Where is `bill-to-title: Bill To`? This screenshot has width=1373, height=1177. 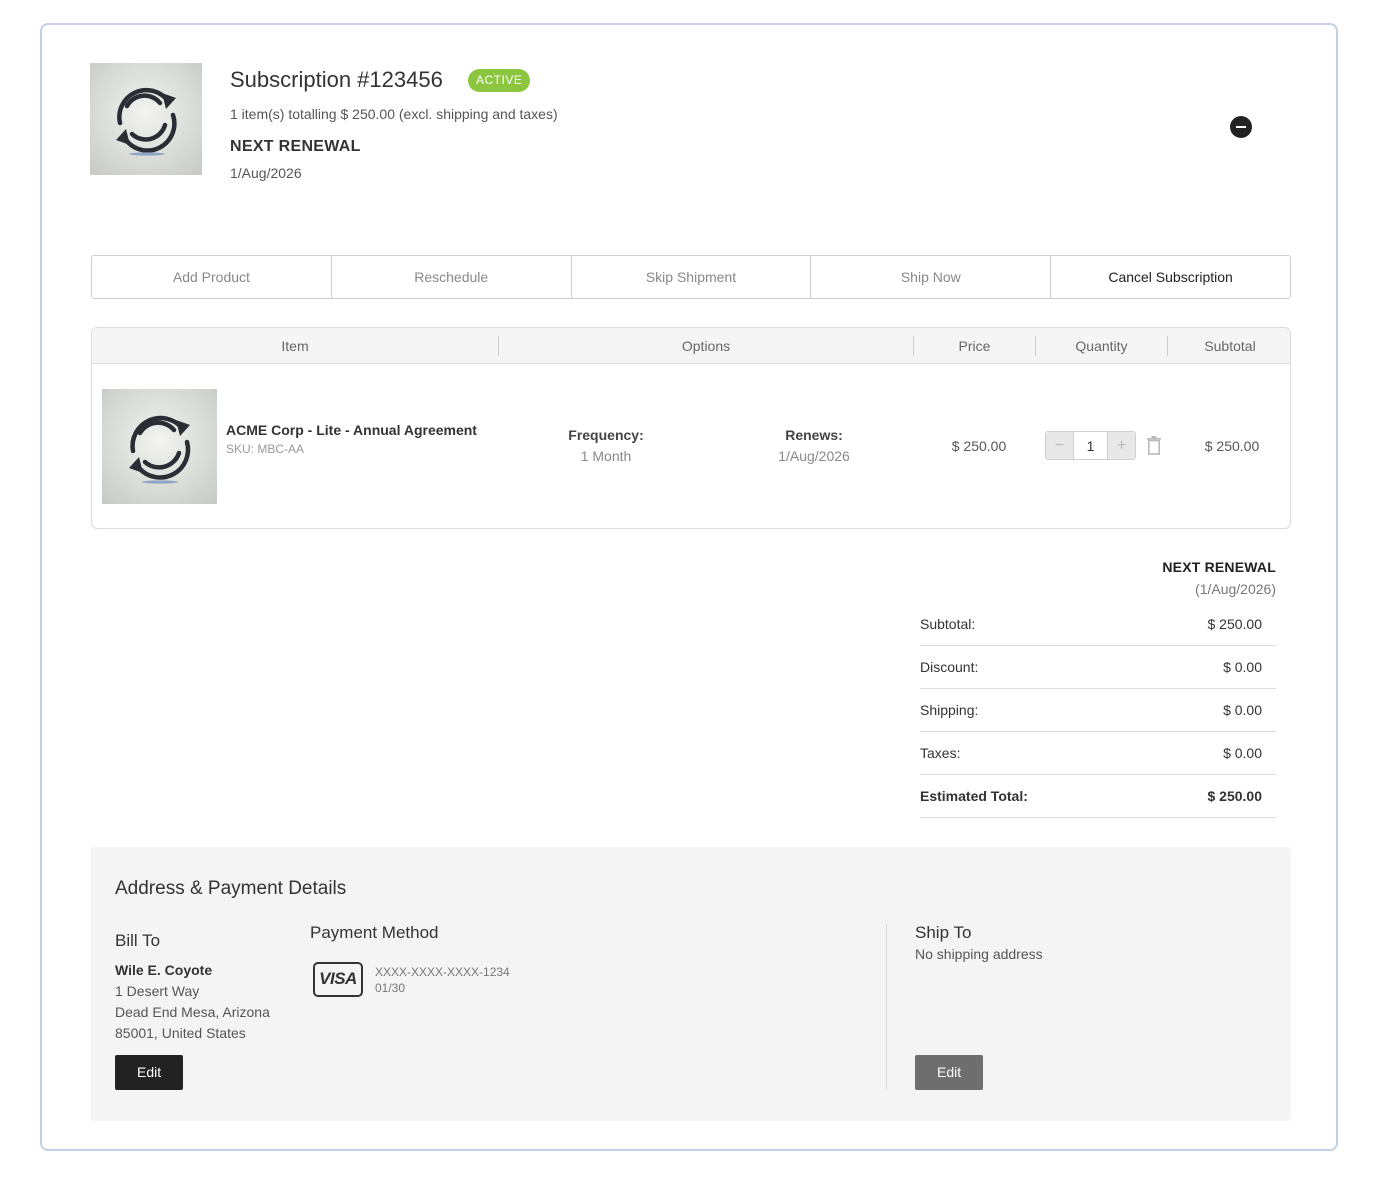 bill-to-title: Bill To is located at coordinates (138, 940).